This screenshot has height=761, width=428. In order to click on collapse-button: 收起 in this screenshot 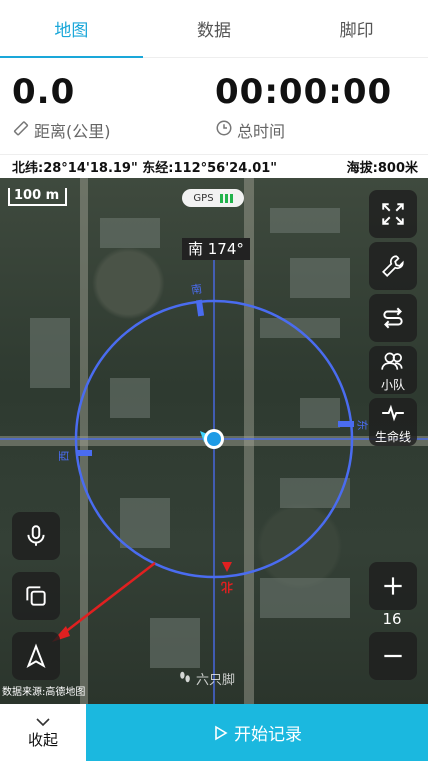, I will do `click(43, 732)`.